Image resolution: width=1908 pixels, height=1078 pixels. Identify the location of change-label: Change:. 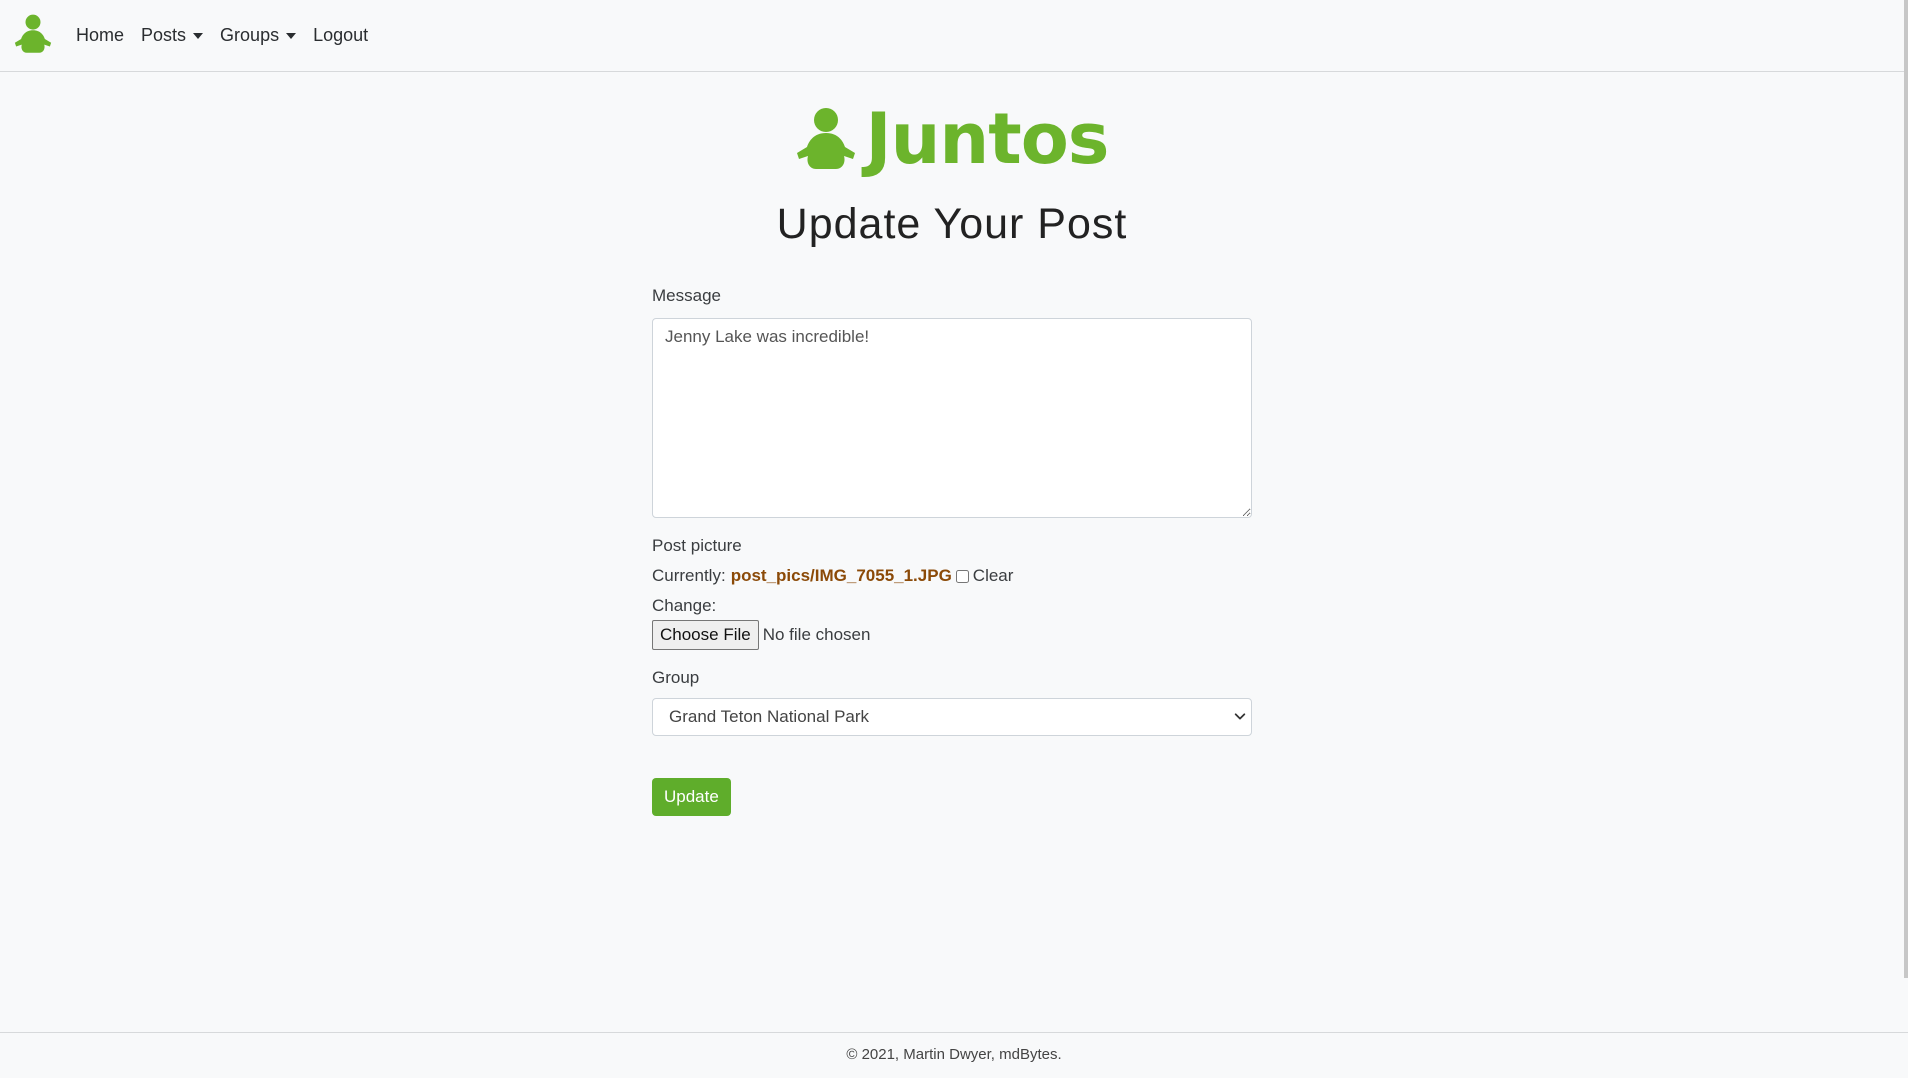
(684, 605).